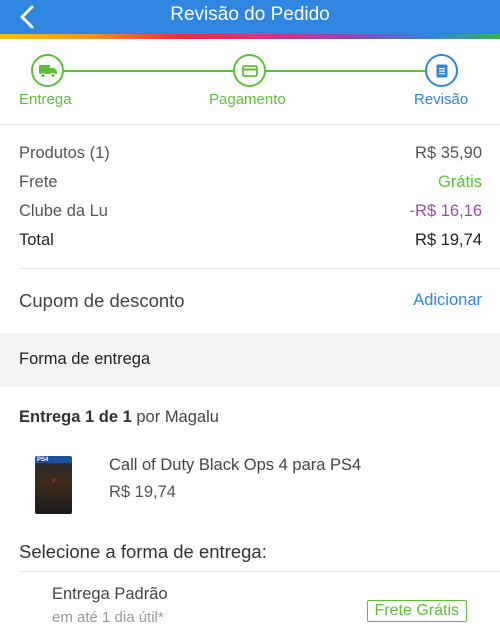  What do you see at coordinates (142, 492) in the screenshot?
I see `product-price: R$ 19,74` at bounding box center [142, 492].